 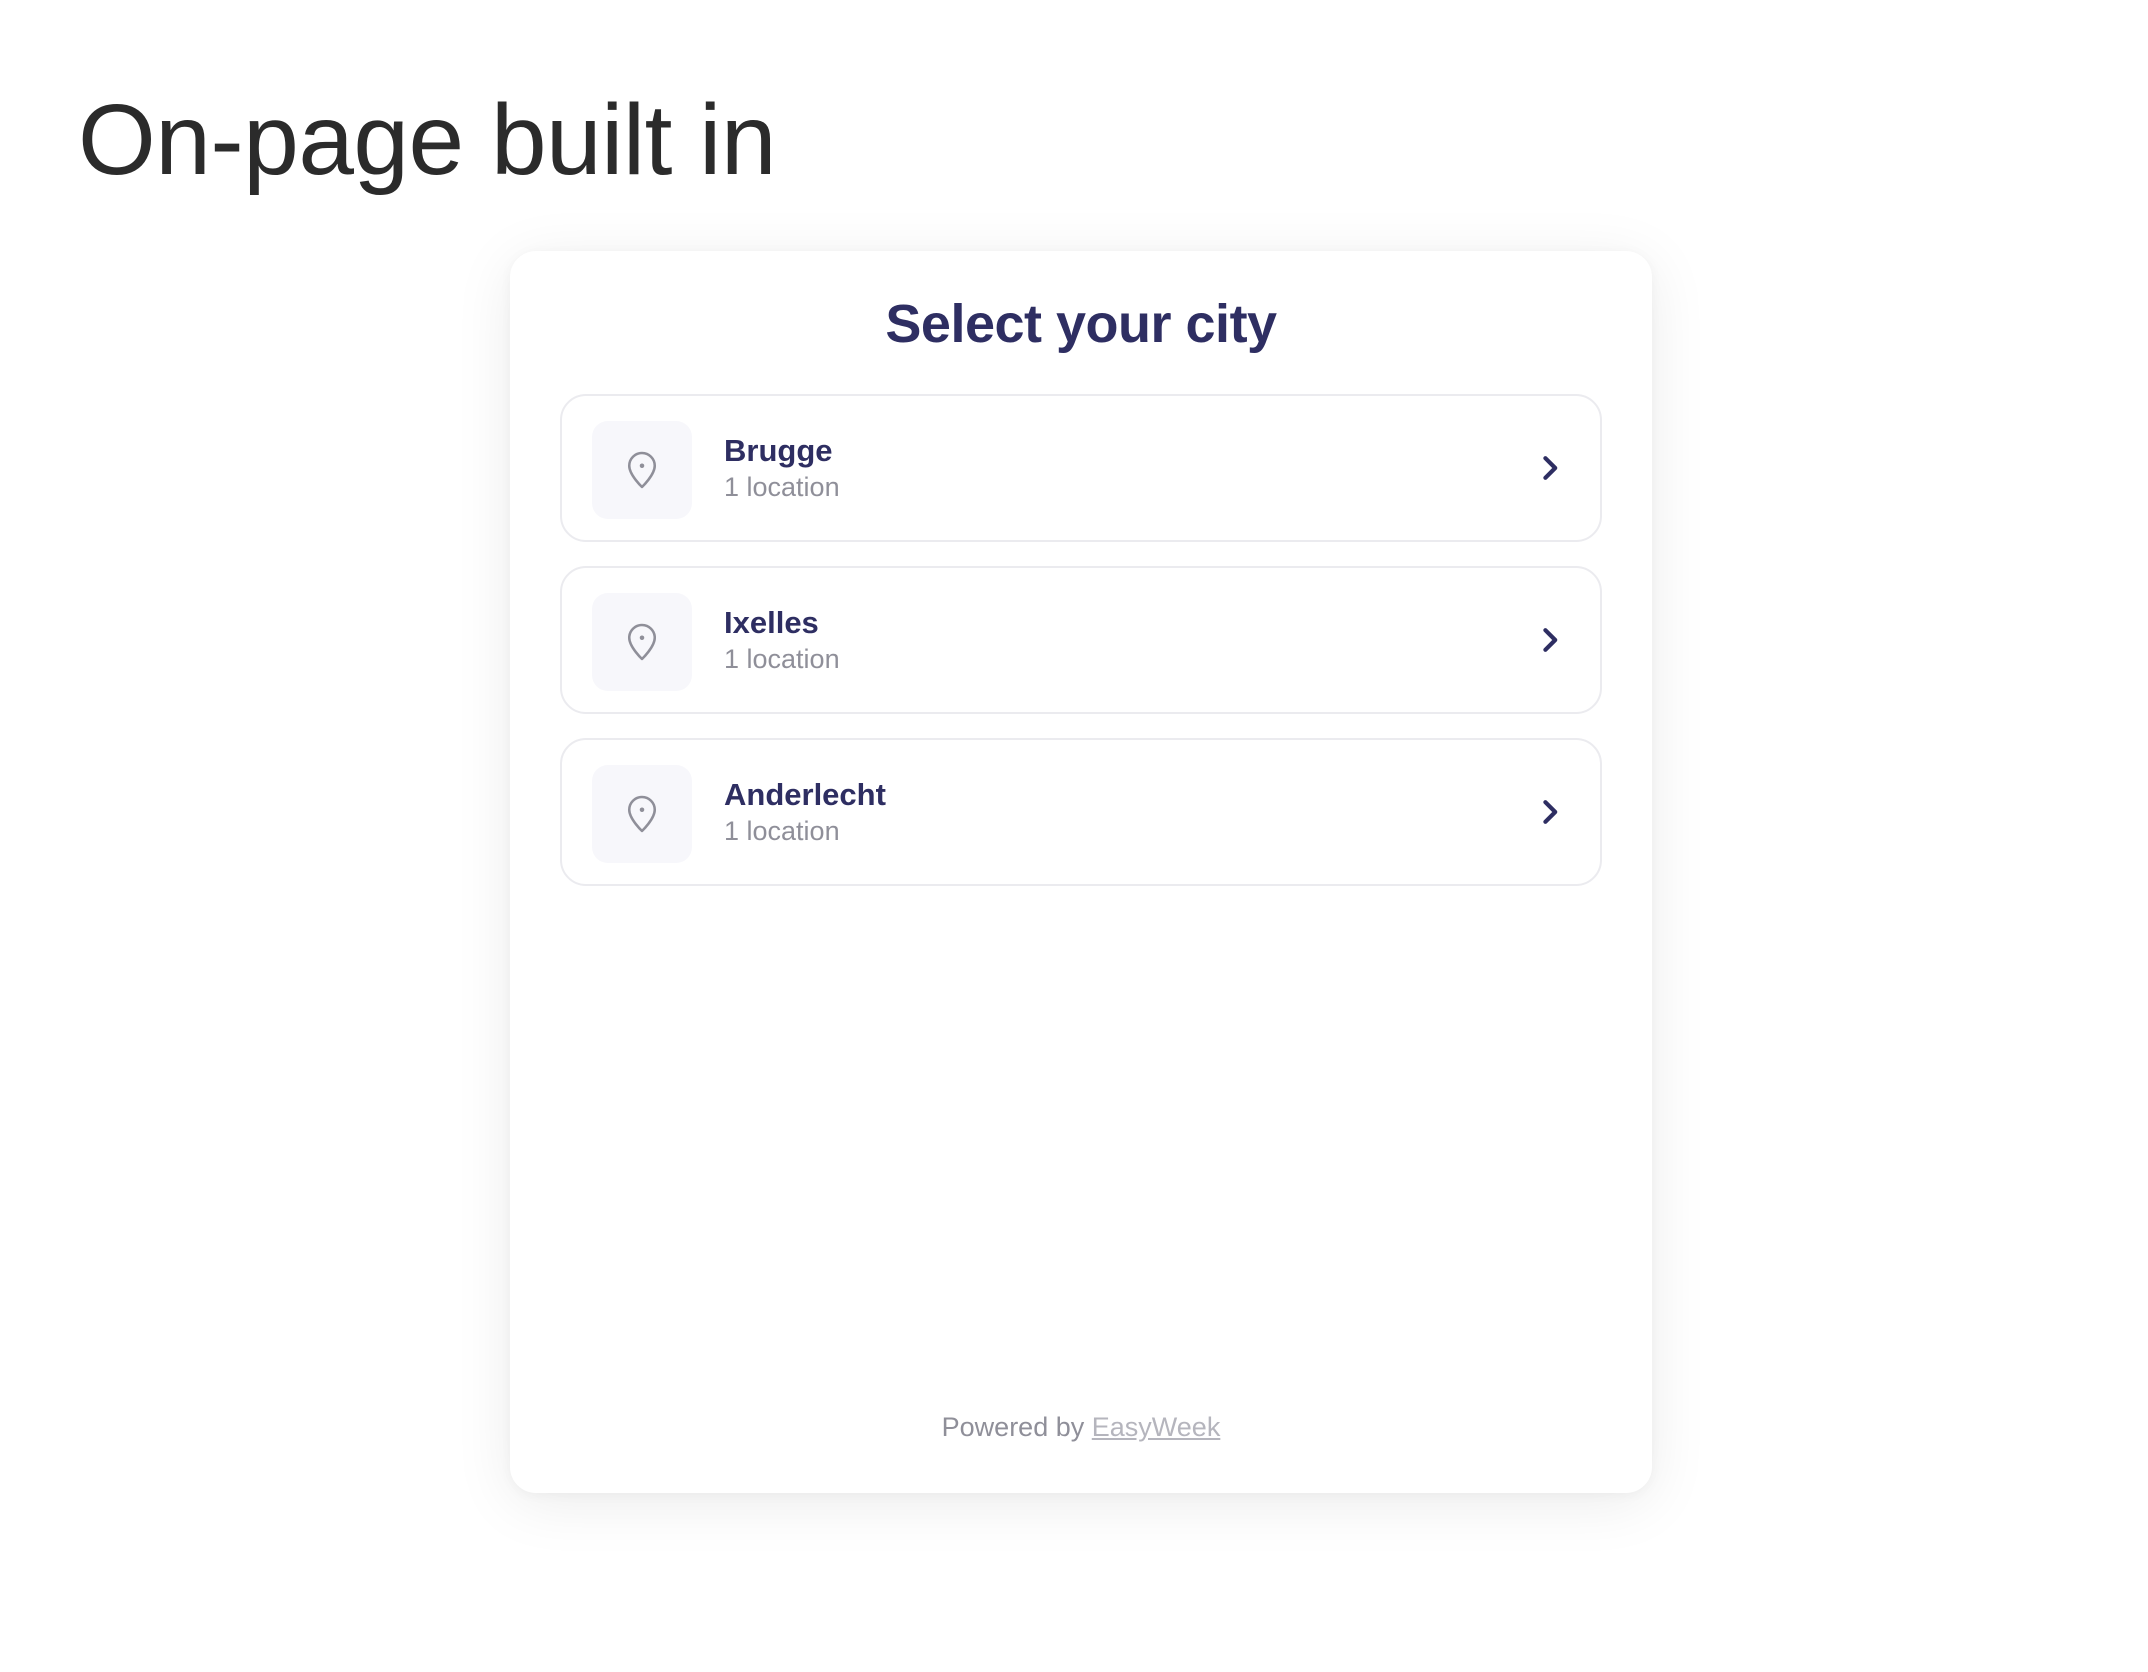 I want to click on city-item-ixelles: Ixelles 1 location, so click(x=1081, y=640).